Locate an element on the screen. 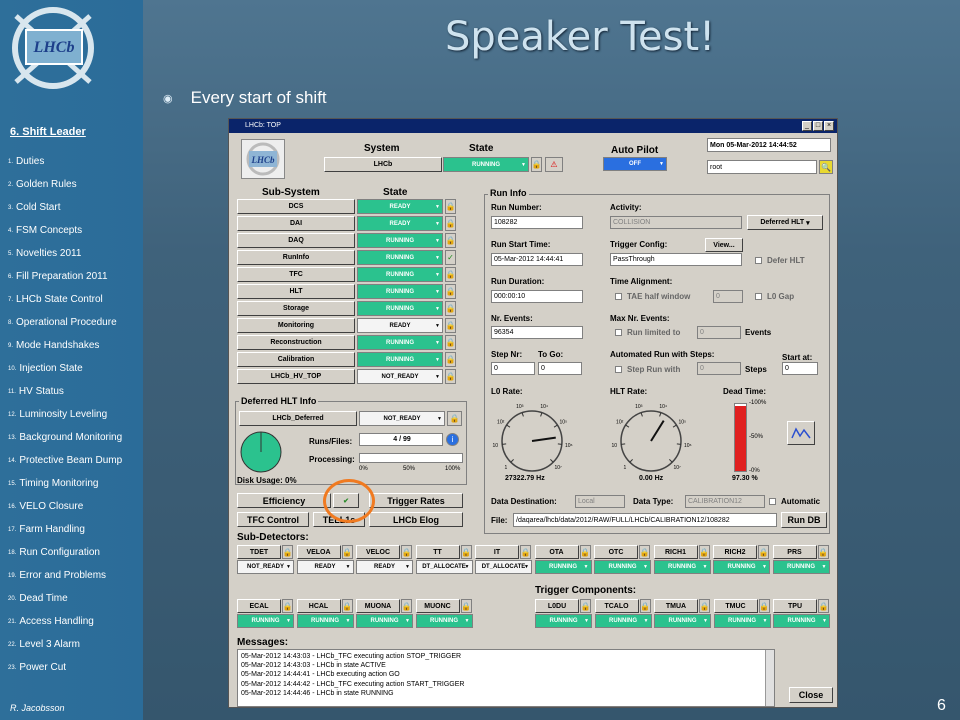 This screenshot has width=960, height=720. subsystem-button: DAI is located at coordinates (296, 223).